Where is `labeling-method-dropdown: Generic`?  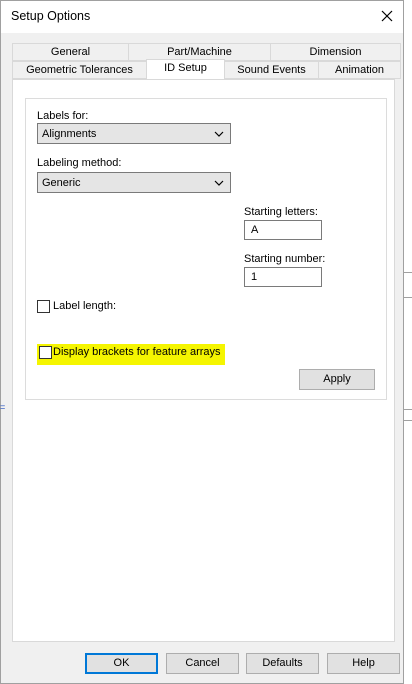
labeling-method-dropdown: Generic is located at coordinates (134, 182).